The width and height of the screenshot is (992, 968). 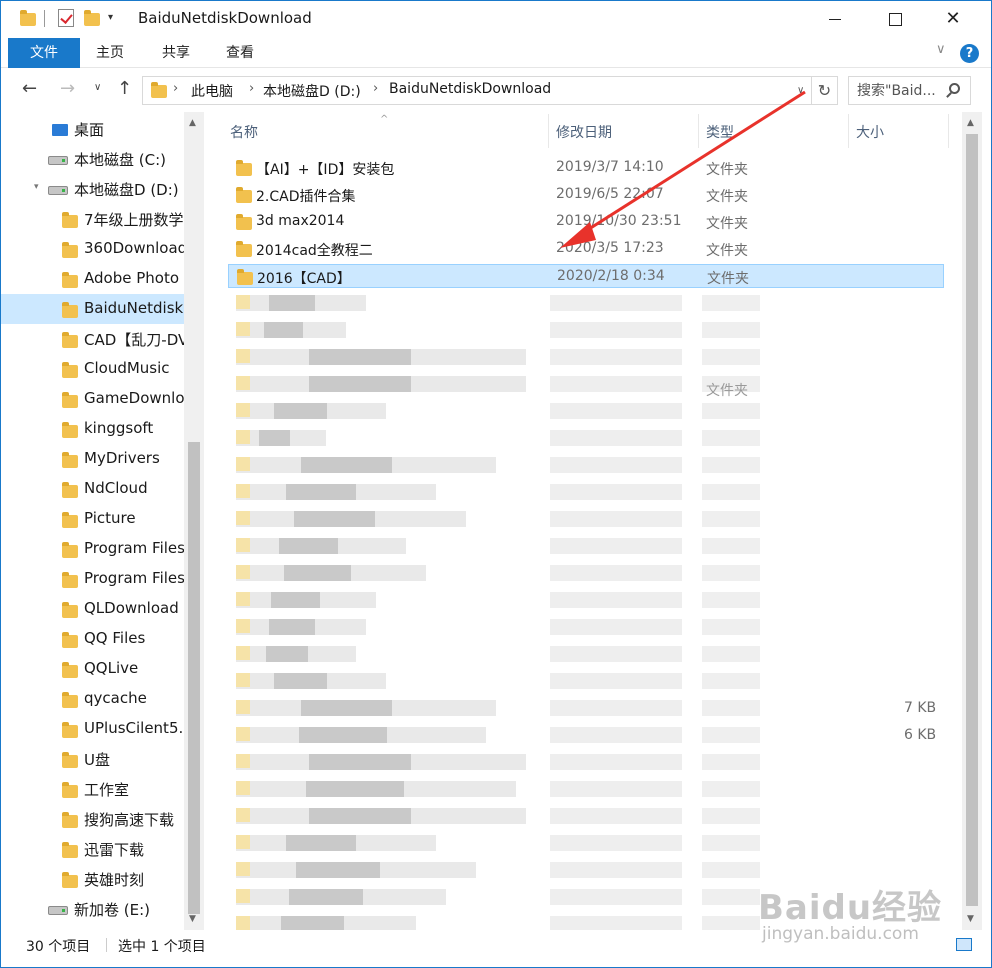 I want to click on quick-access-dropdown-icon: ▾, so click(x=110, y=17).